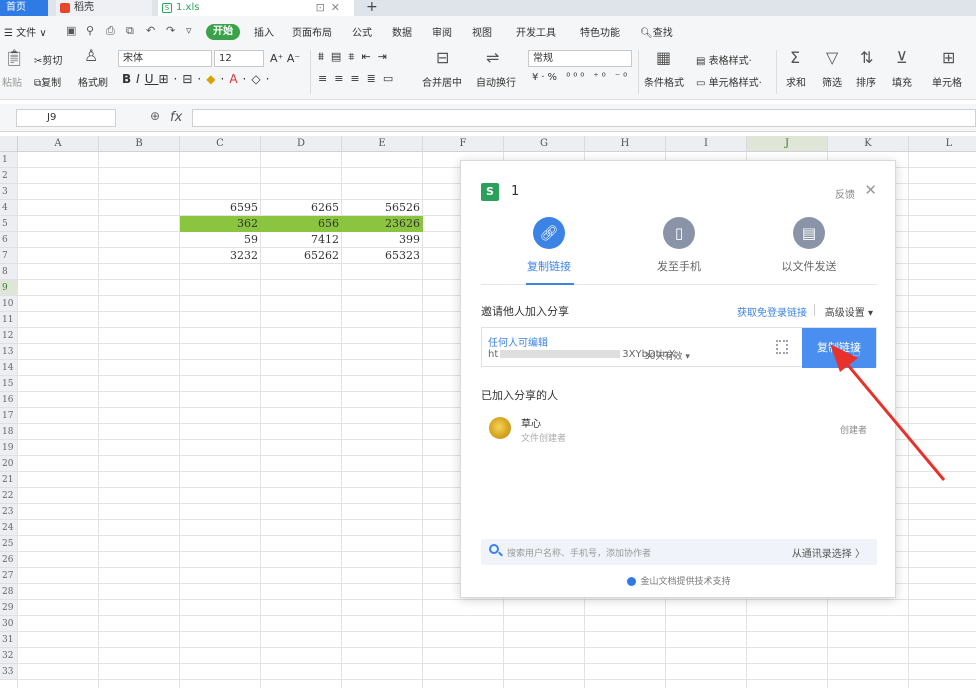 This screenshot has height=688, width=976. I want to click on column-header-a: A, so click(58, 144).